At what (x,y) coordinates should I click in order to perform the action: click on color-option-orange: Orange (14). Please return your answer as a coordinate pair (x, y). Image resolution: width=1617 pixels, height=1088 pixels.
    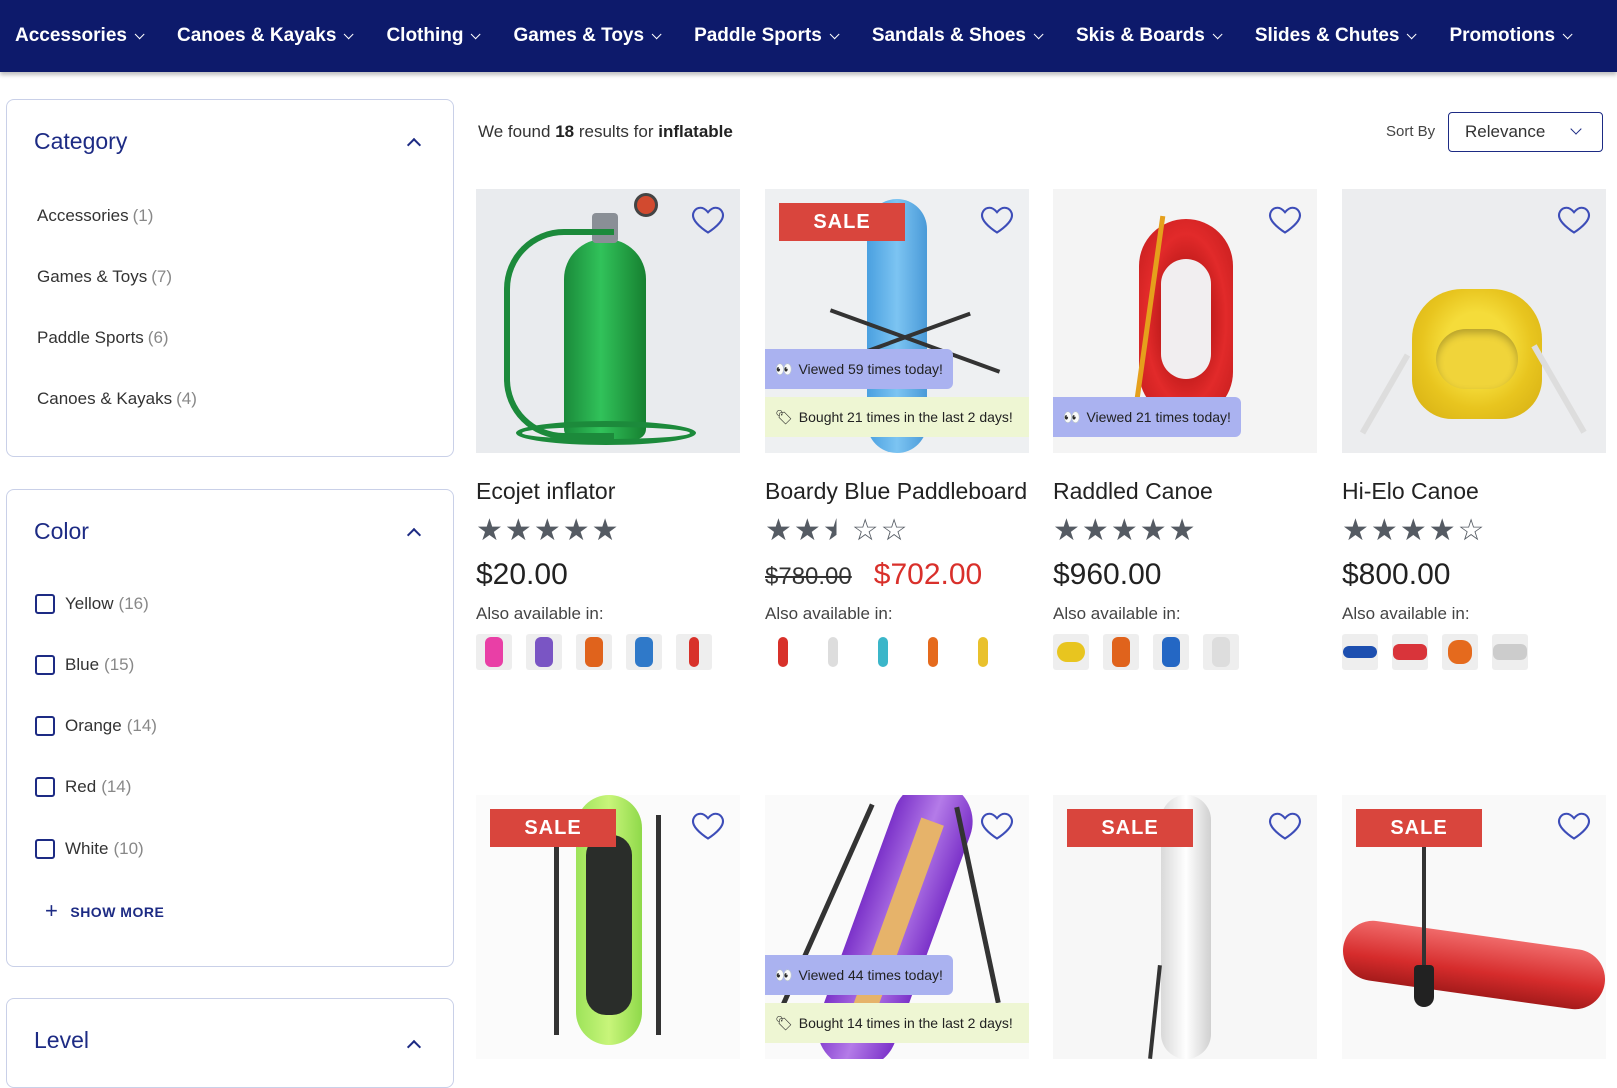
    Looking at the image, I should click on (96, 726).